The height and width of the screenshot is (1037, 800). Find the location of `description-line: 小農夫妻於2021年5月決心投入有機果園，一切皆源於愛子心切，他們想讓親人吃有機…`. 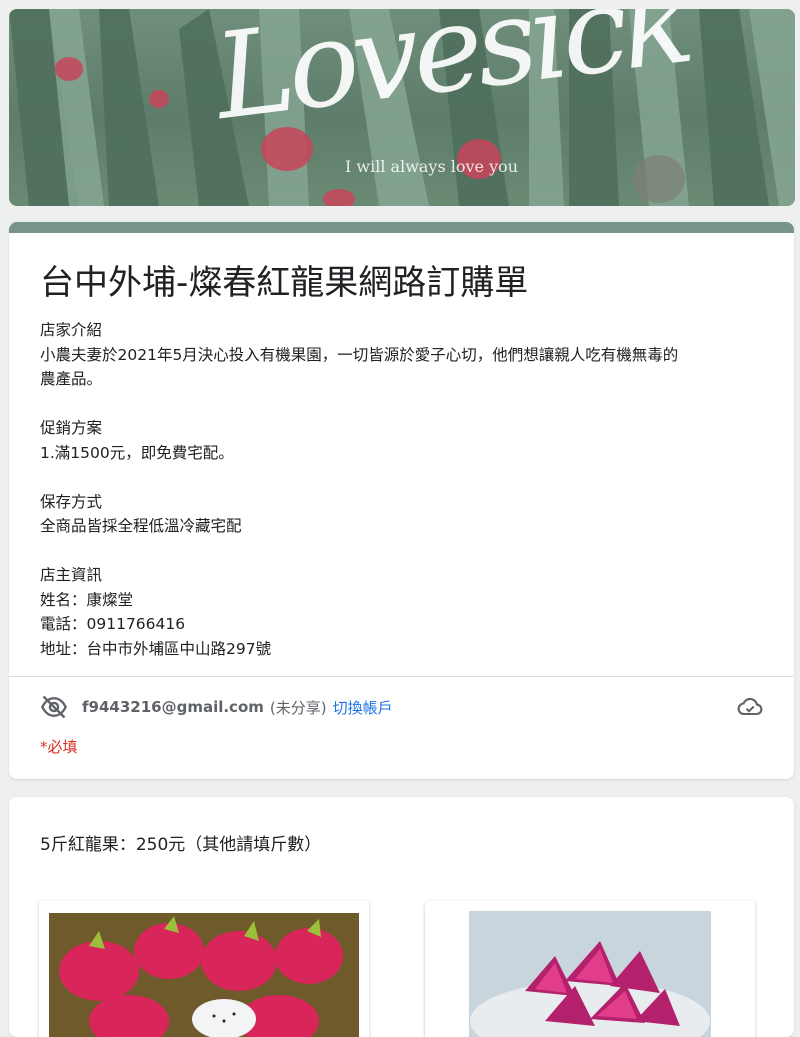

description-line: 小農夫妻於2021年5月決心投入有機果園，一切皆源於愛子心切，他們想讓親人吃有機… is located at coordinates (359, 354).